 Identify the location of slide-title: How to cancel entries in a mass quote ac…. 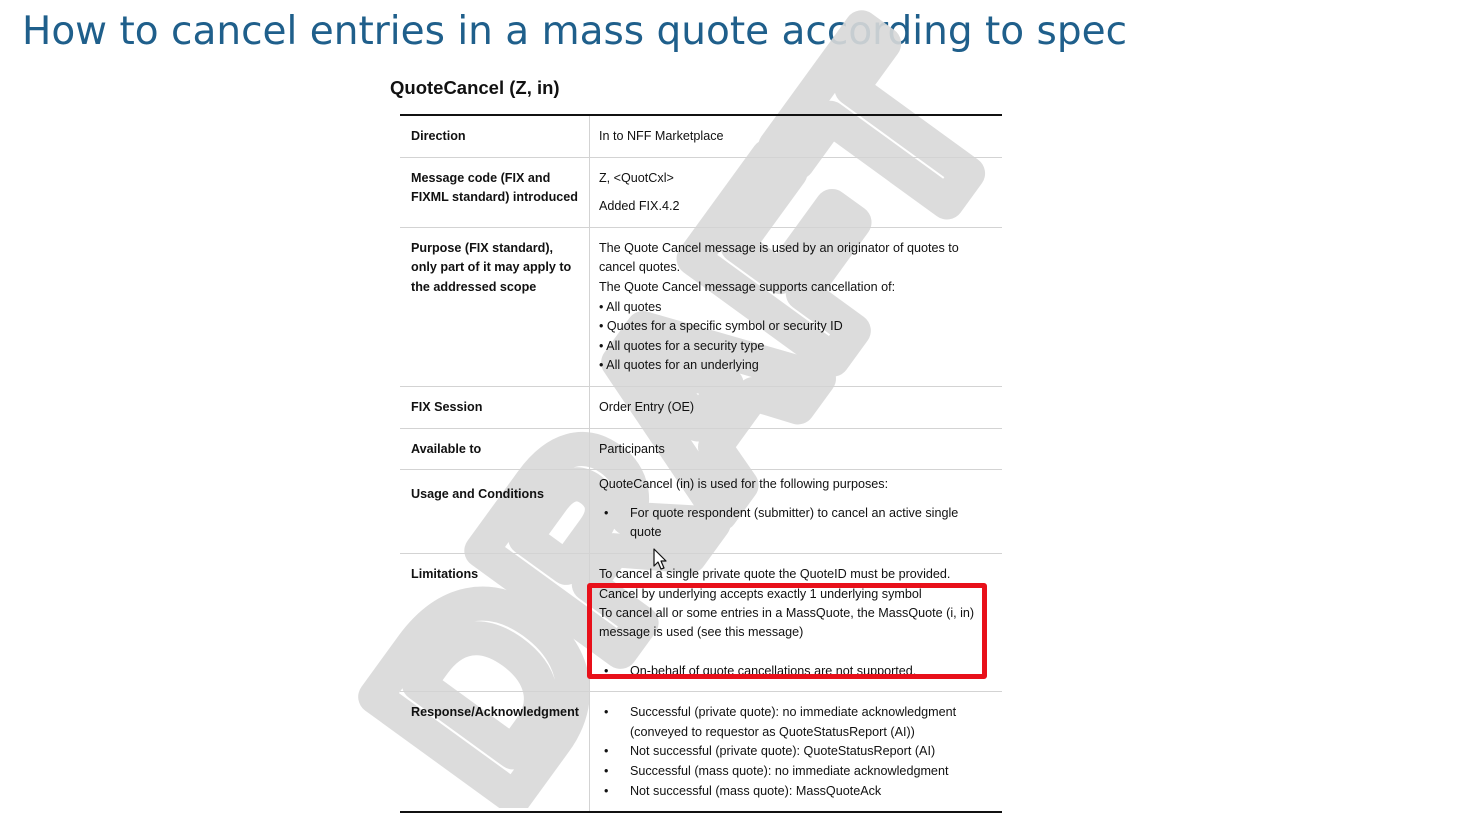
(575, 31).